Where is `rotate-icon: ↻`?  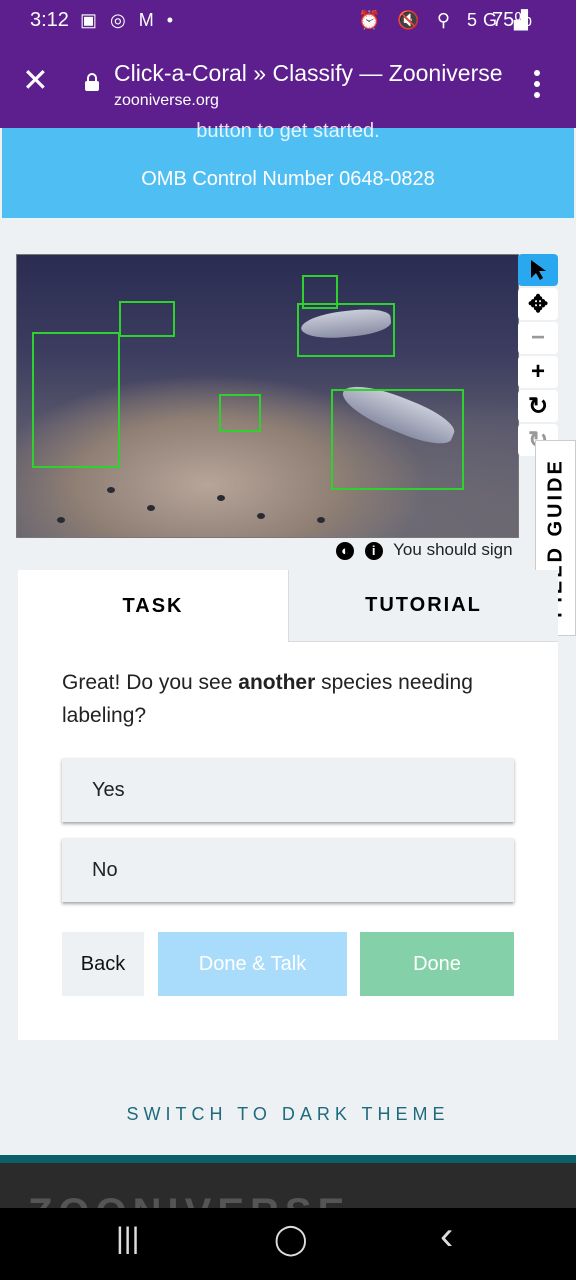
rotate-icon: ↻ is located at coordinates (538, 406).